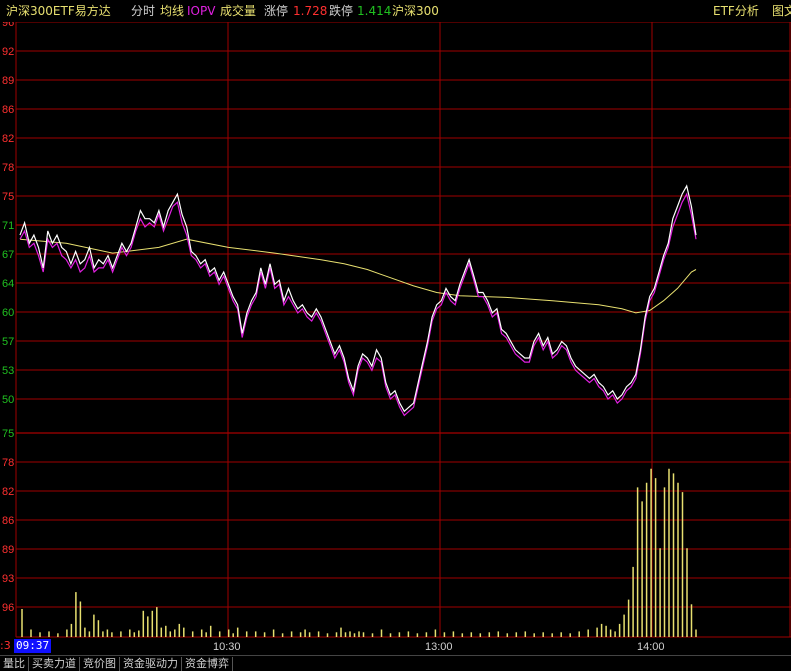  Describe the element at coordinates (8, 579) in the screenshot. I see `volume-tick-label: 93` at that location.